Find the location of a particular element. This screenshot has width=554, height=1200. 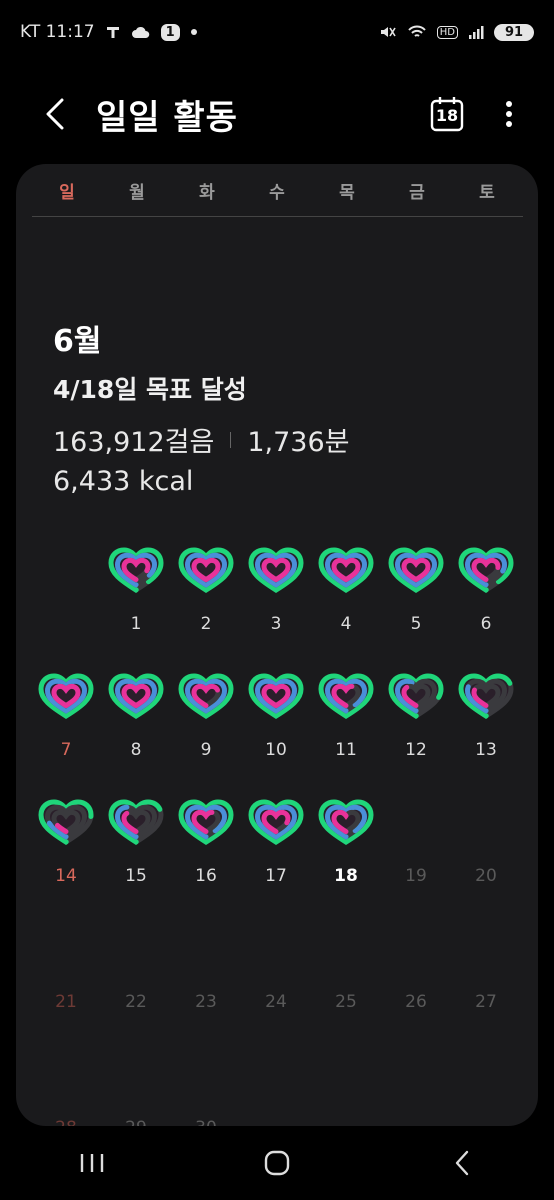

wifi-icon is located at coordinates (417, 32).